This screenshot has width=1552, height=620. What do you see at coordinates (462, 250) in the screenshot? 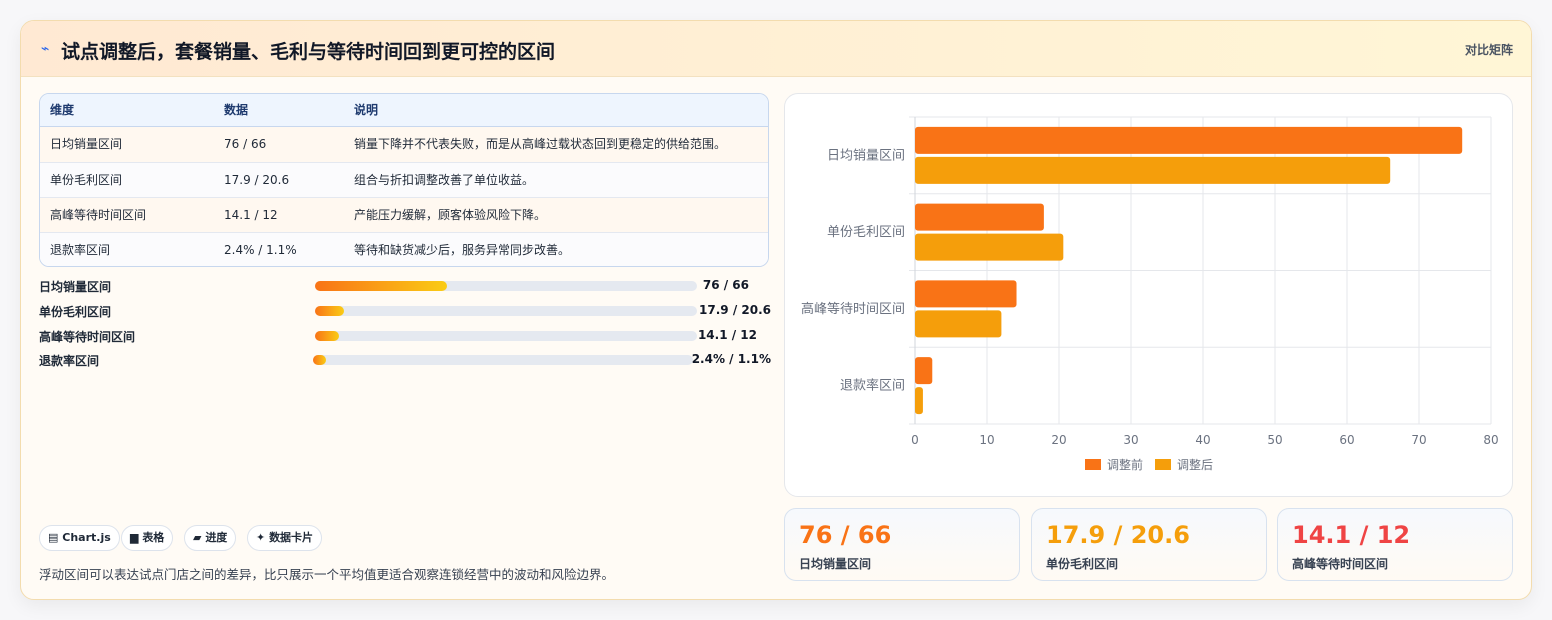
I see `row-note: 等待和缺货减少后，服务异常同步改善。` at bounding box center [462, 250].